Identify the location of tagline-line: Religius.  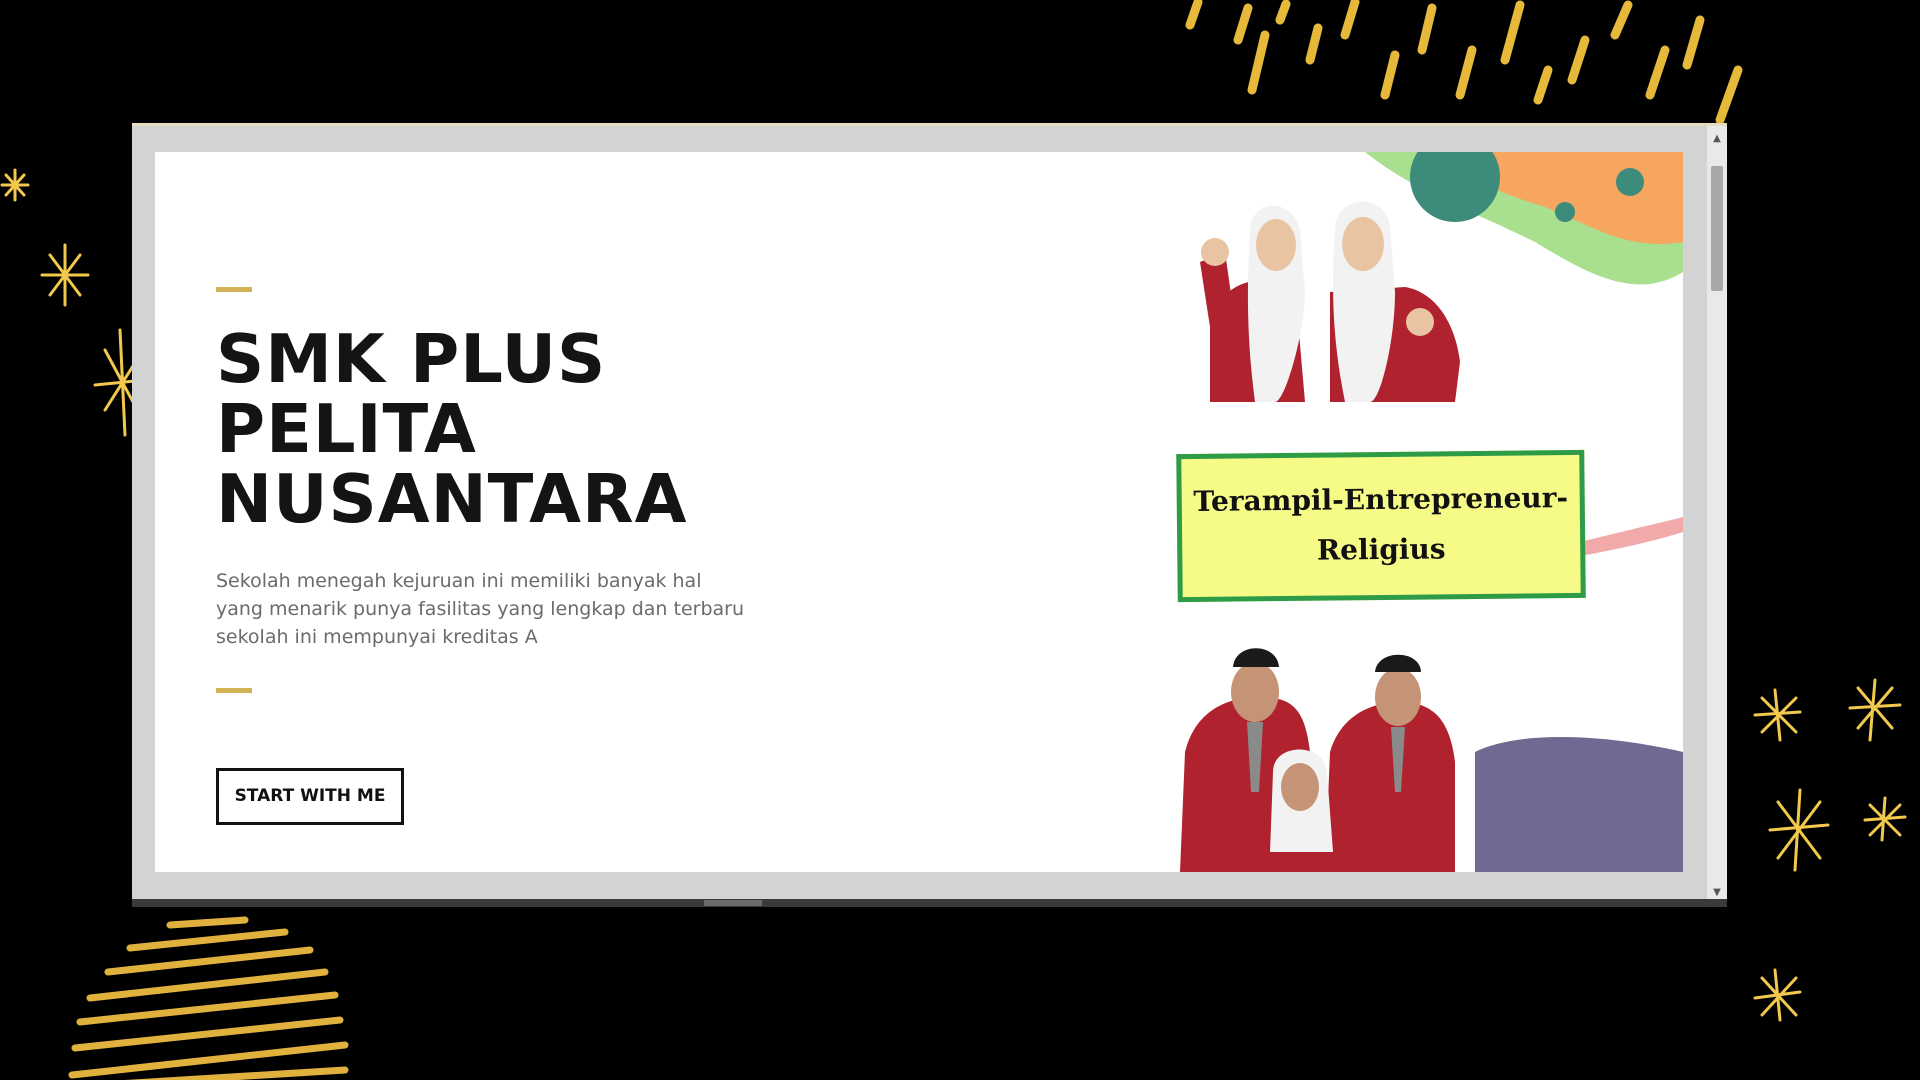
(1381, 549).